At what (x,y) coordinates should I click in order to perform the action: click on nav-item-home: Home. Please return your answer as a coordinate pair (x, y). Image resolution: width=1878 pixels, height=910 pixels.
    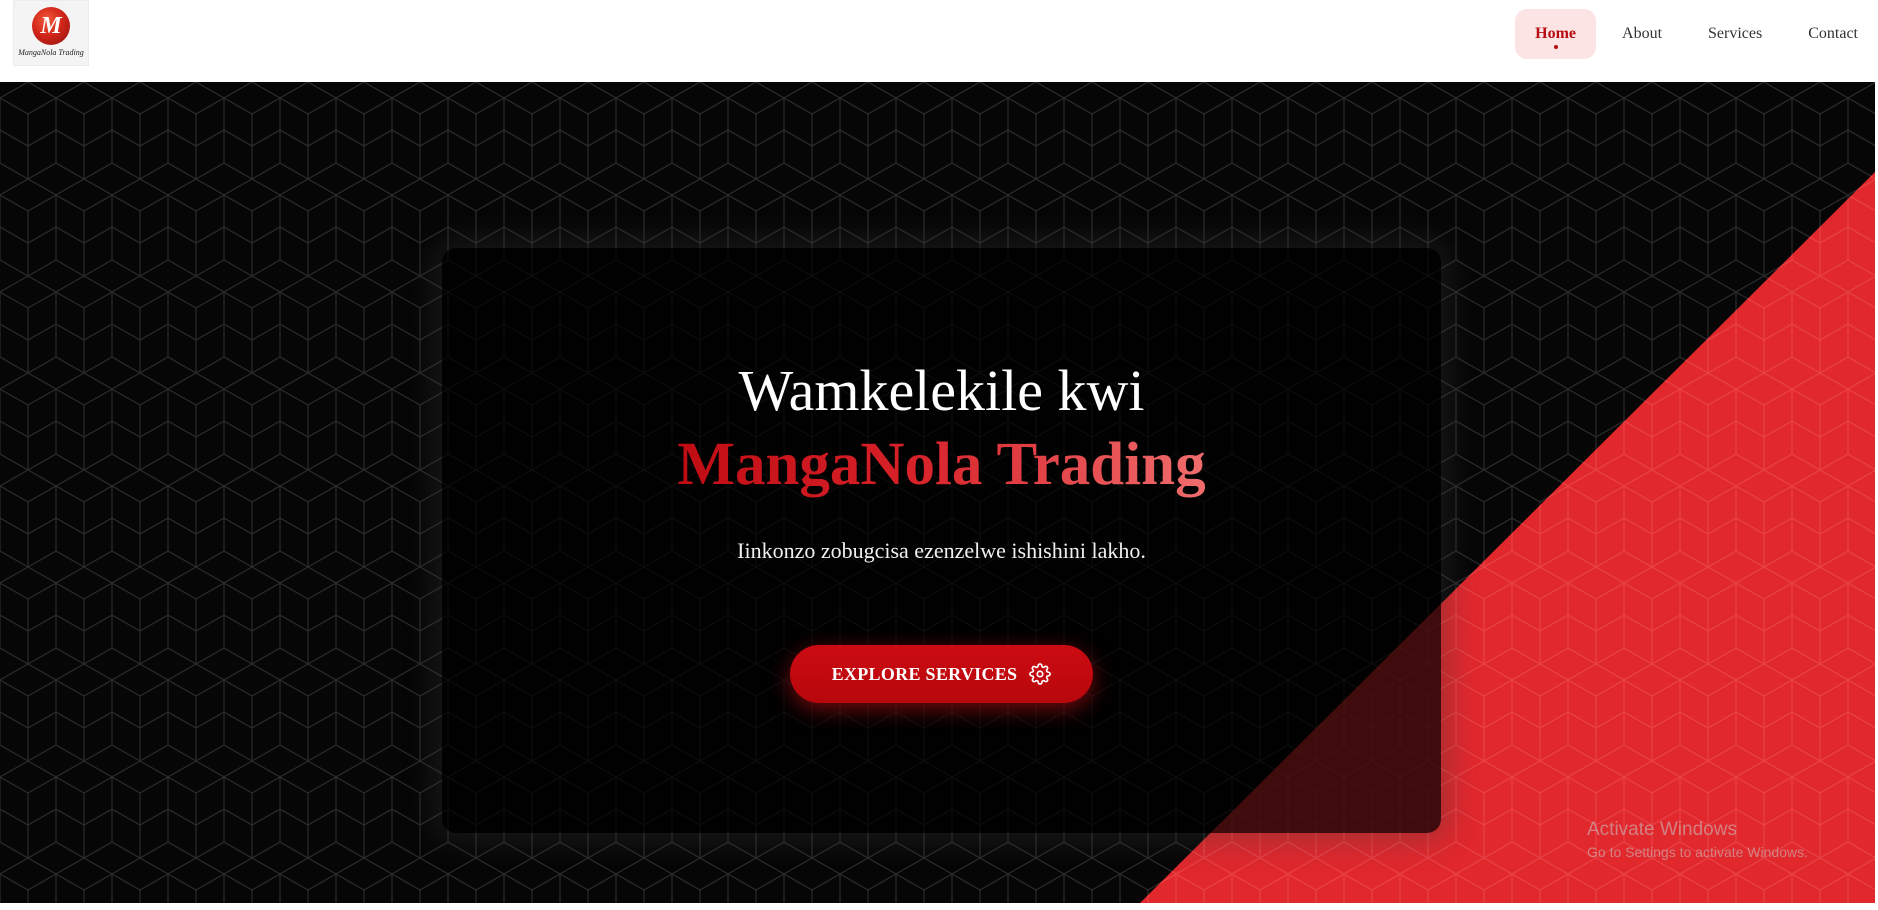
    Looking at the image, I should click on (1556, 34).